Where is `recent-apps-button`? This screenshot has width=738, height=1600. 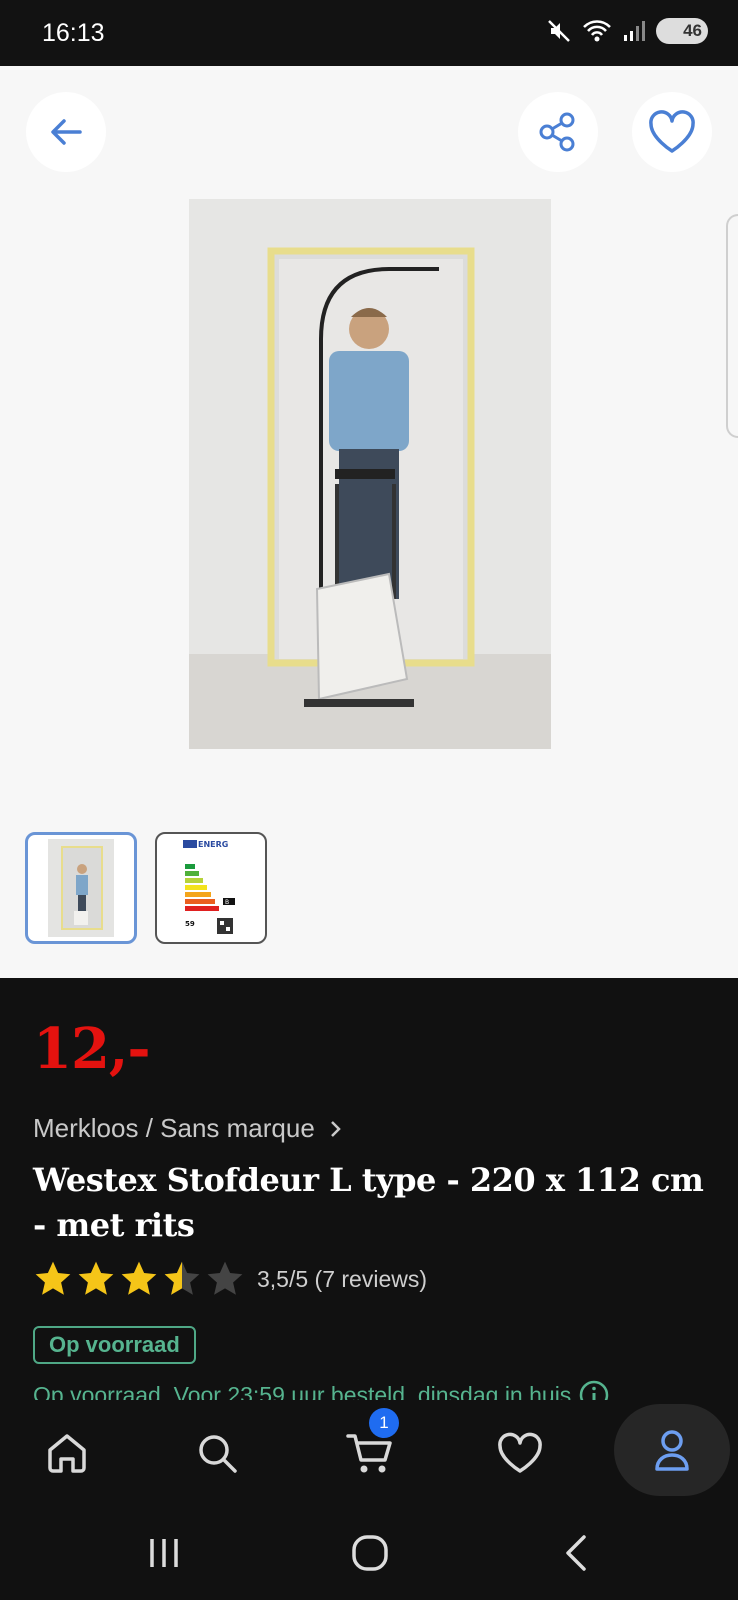 recent-apps-button is located at coordinates (164, 1553).